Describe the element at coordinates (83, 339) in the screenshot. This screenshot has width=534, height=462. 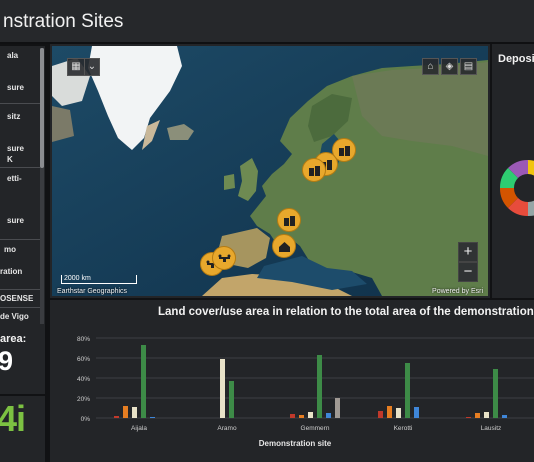
I see `y-tick-label: 80%` at that location.